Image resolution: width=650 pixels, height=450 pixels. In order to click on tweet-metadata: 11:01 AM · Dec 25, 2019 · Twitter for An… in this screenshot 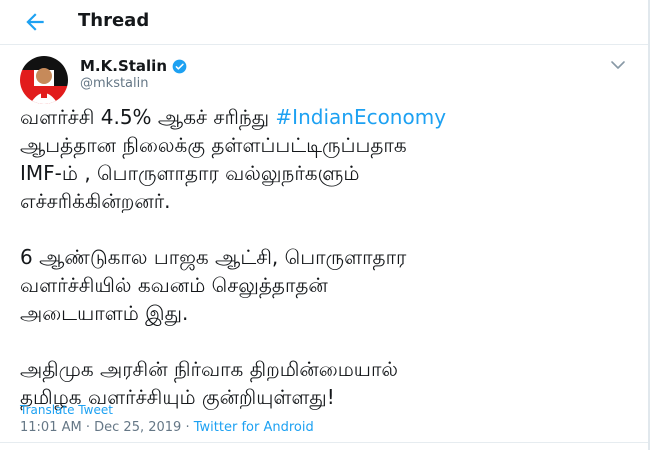, I will do `click(167, 427)`.